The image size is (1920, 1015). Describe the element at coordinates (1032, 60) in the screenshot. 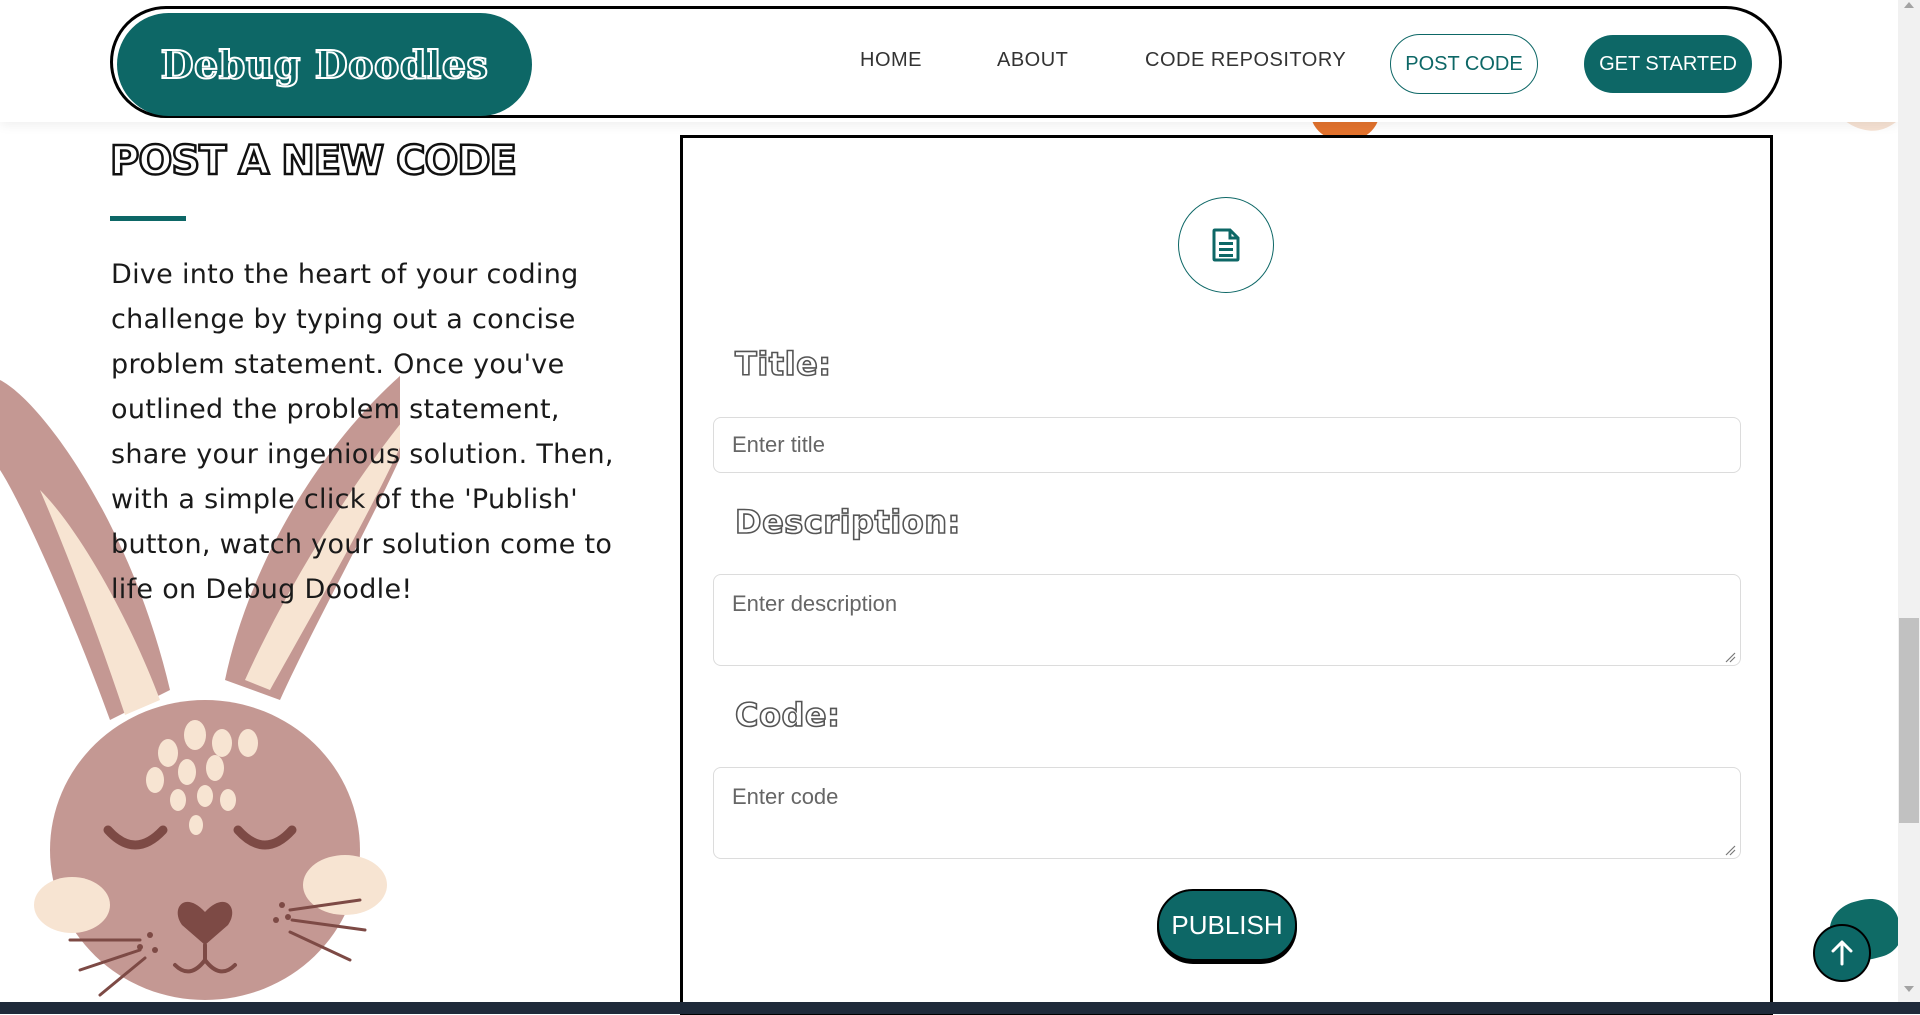

I see `nav-about: ABOUT` at that location.